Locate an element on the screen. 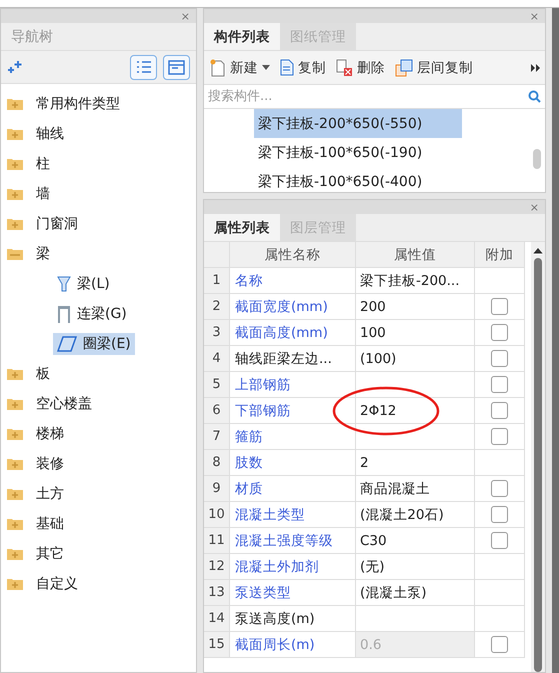  row-number: 12 is located at coordinates (217, 567).